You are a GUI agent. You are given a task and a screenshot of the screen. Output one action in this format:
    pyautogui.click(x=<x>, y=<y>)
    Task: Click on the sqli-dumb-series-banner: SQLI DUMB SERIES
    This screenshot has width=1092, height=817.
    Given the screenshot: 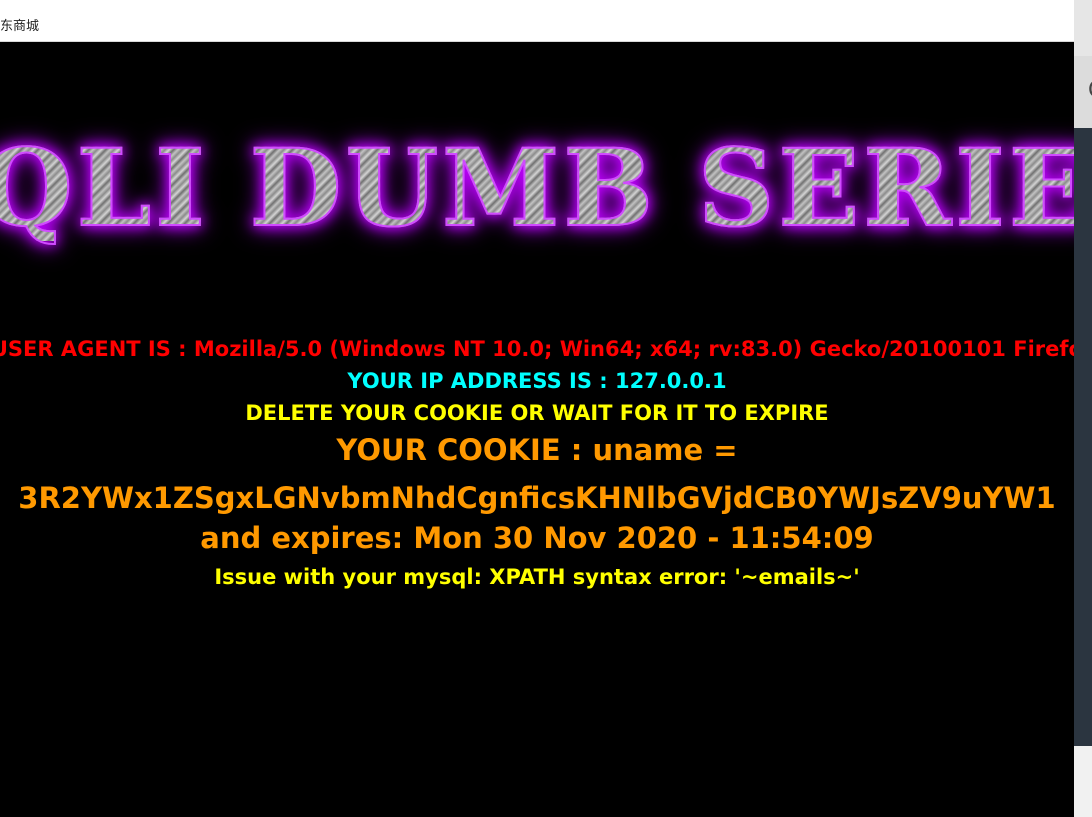 What is the action you would take?
    pyautogui.click(x=537, y=188)
    